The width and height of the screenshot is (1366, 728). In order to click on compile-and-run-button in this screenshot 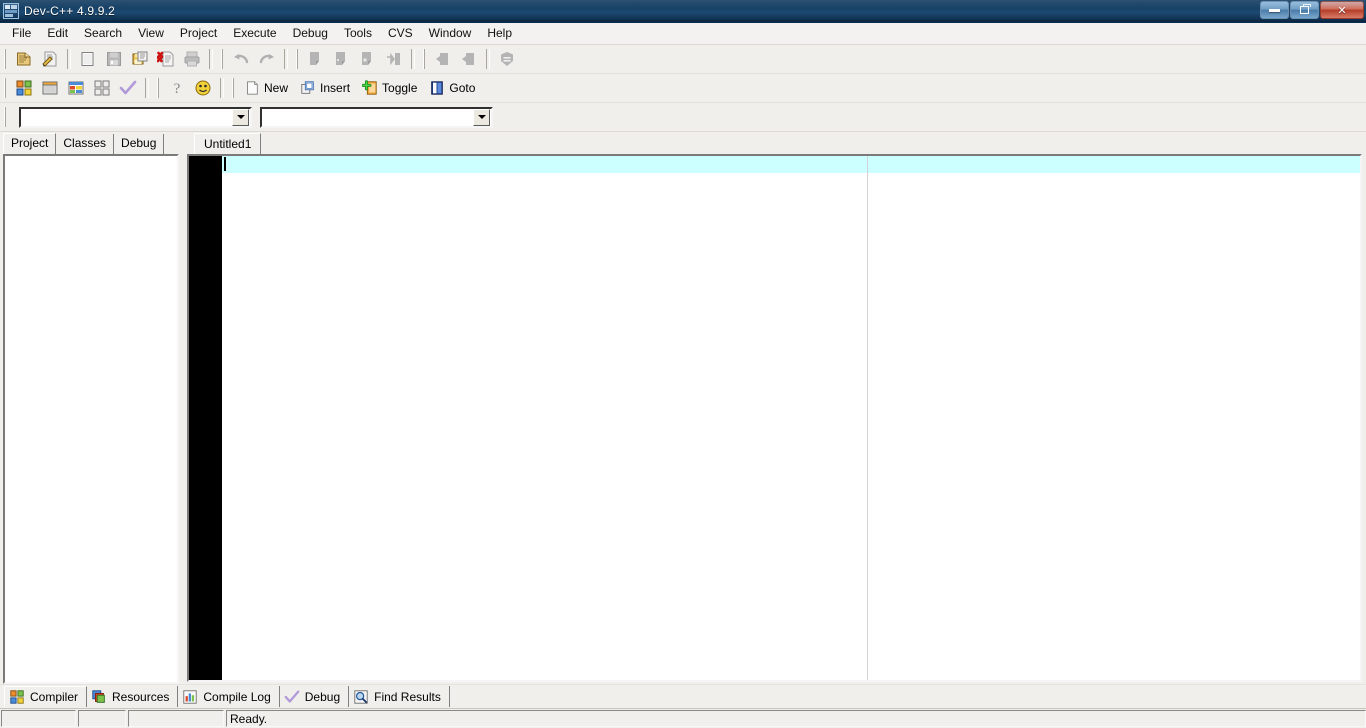, I will do `click(368, 59)`.